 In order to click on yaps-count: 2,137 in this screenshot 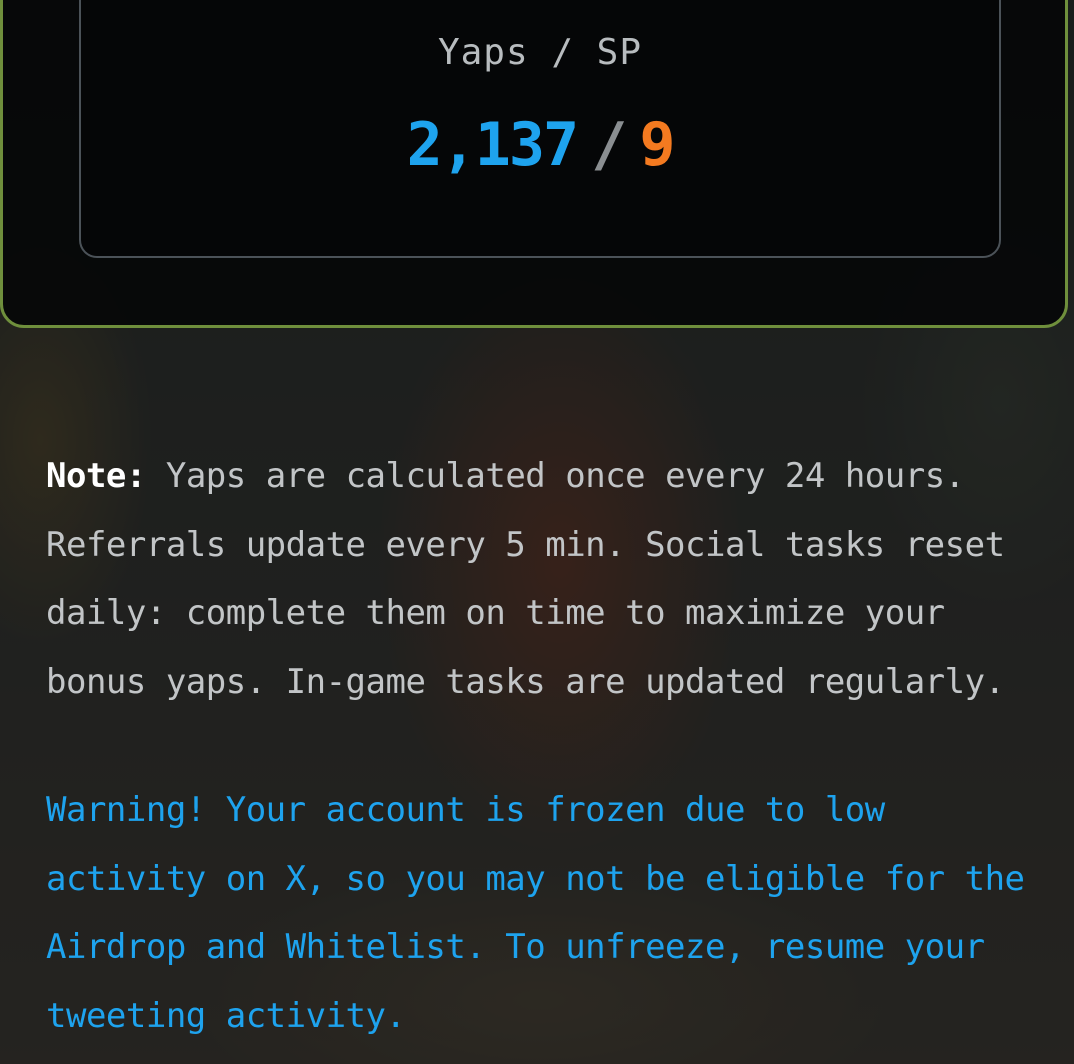, I will do `click(493, 145)`.